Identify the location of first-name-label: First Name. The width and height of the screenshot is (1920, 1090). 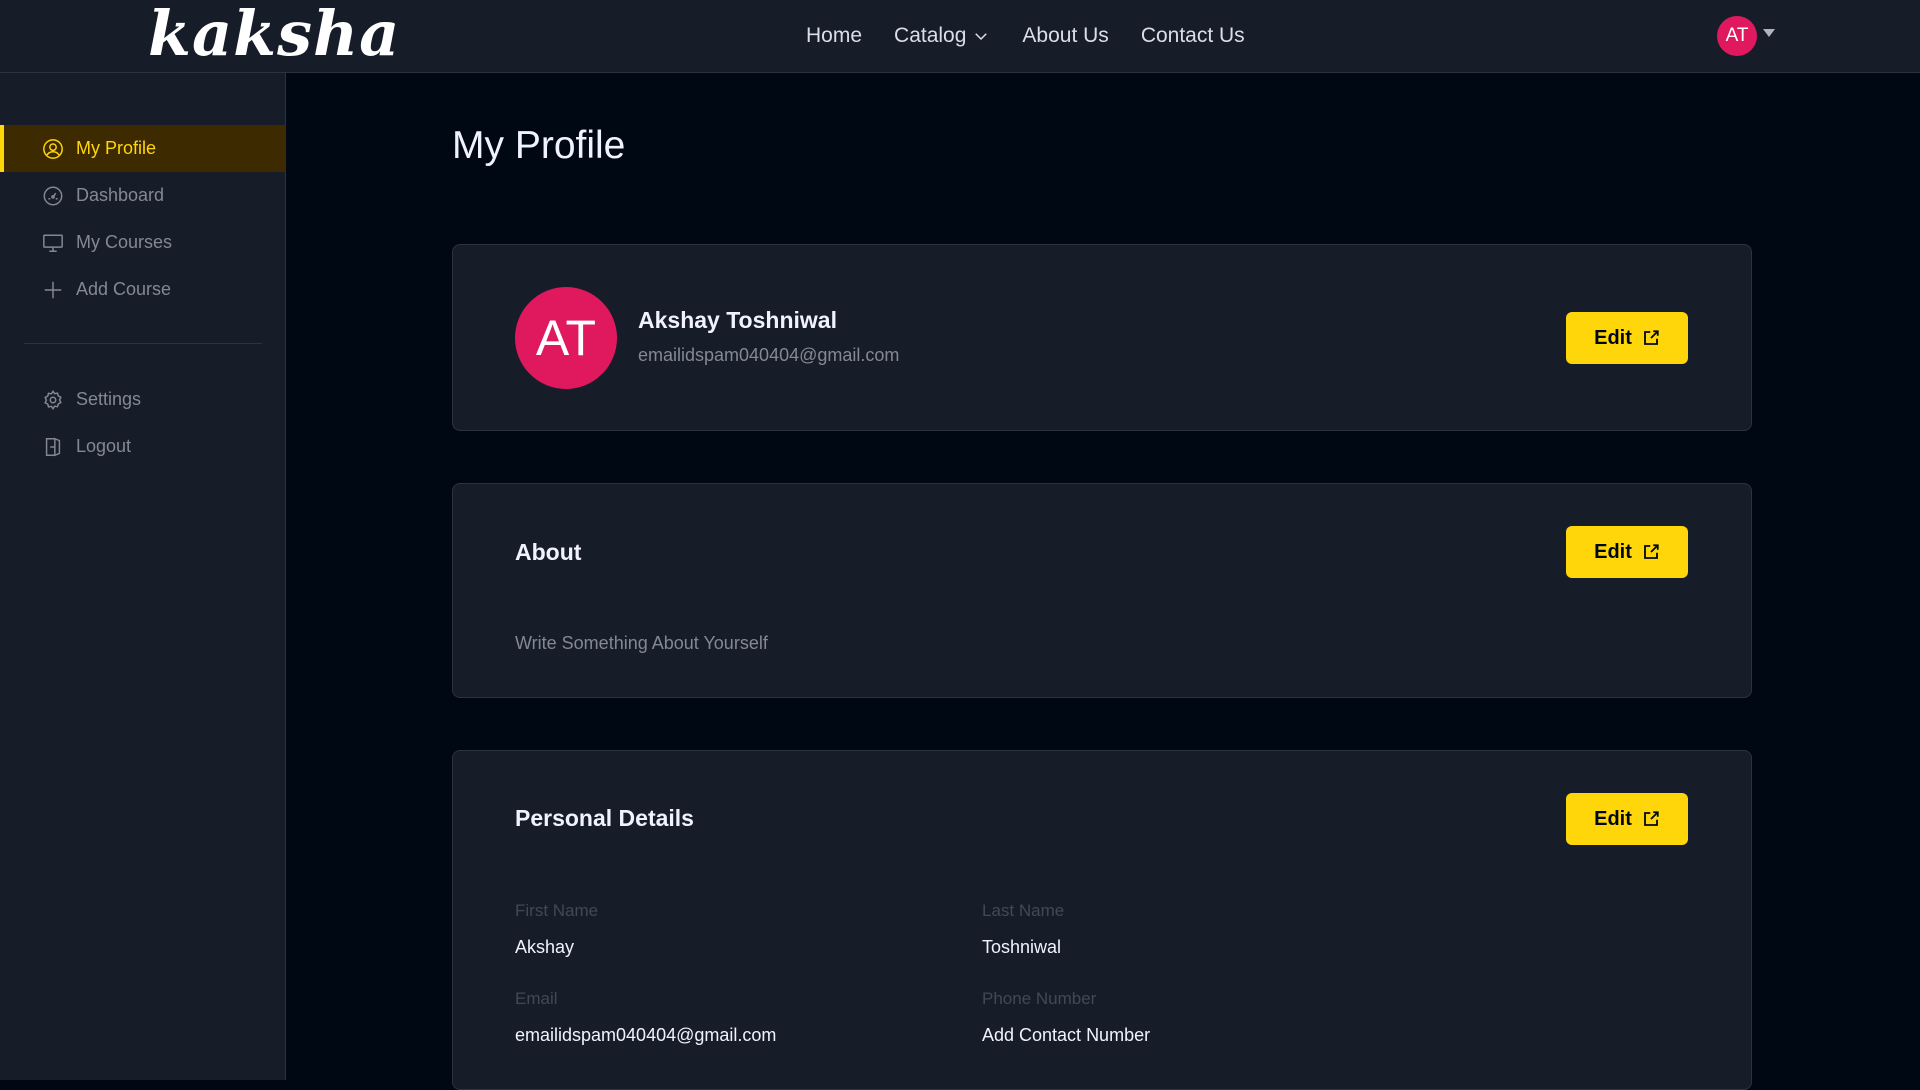
(557, 910).